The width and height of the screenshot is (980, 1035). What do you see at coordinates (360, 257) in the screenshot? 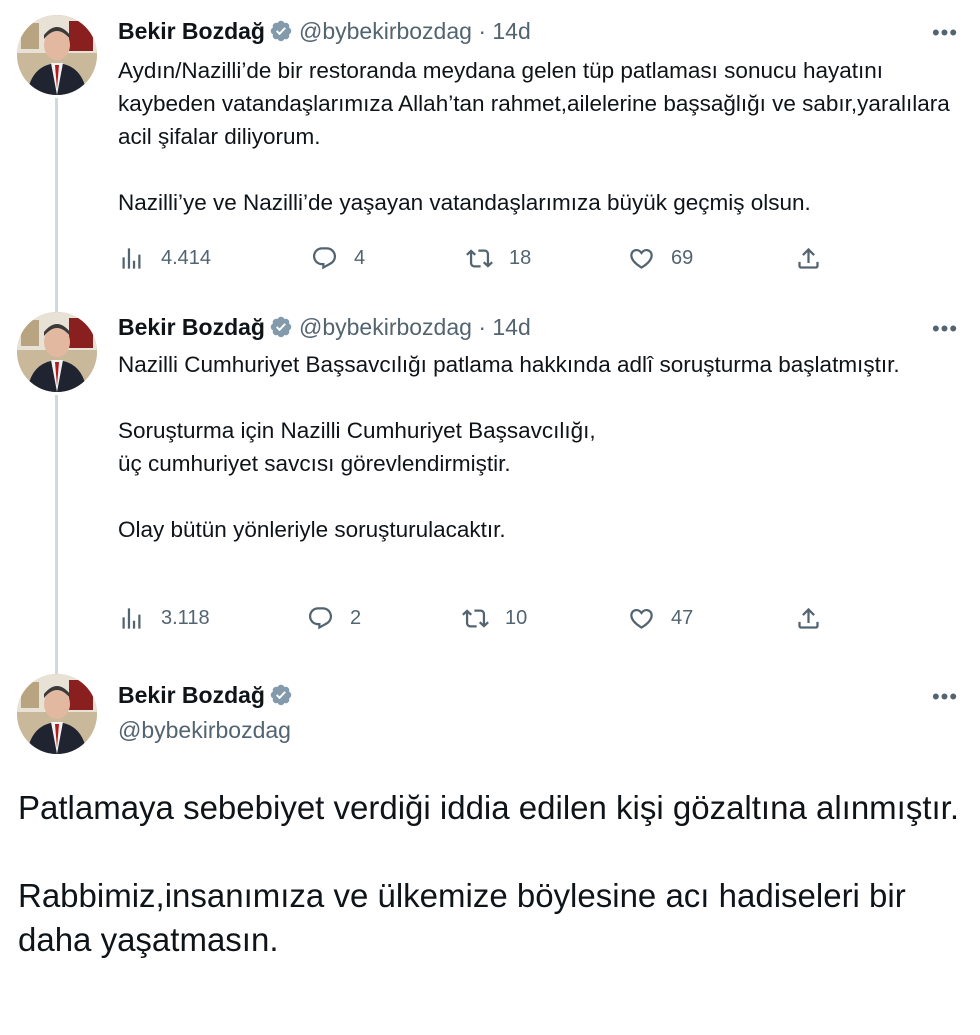
I see `reply-count: 4` at bounding box center [360, 257].